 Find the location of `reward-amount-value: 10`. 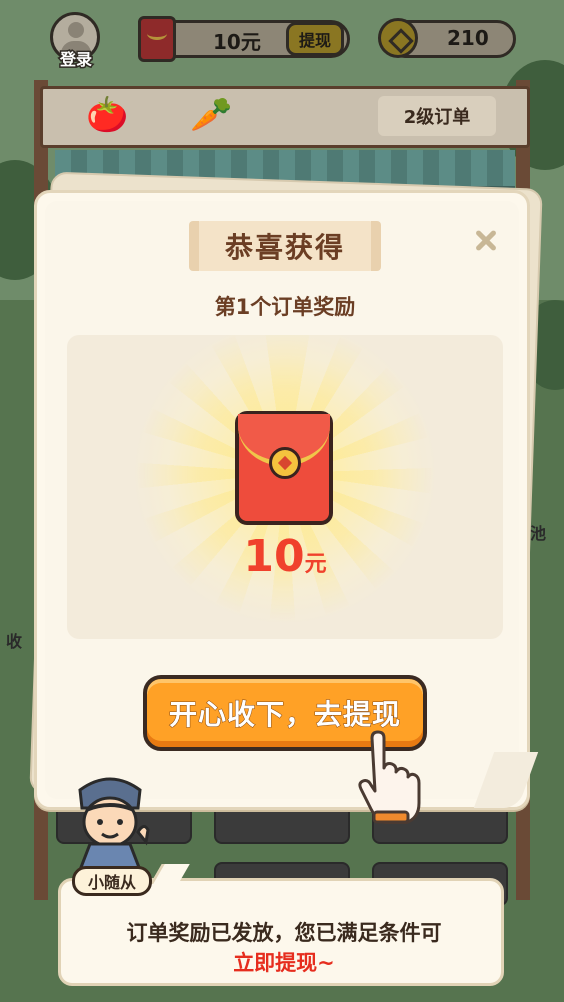

reward-amount-value: 10 is located at coordinates (274, 556).